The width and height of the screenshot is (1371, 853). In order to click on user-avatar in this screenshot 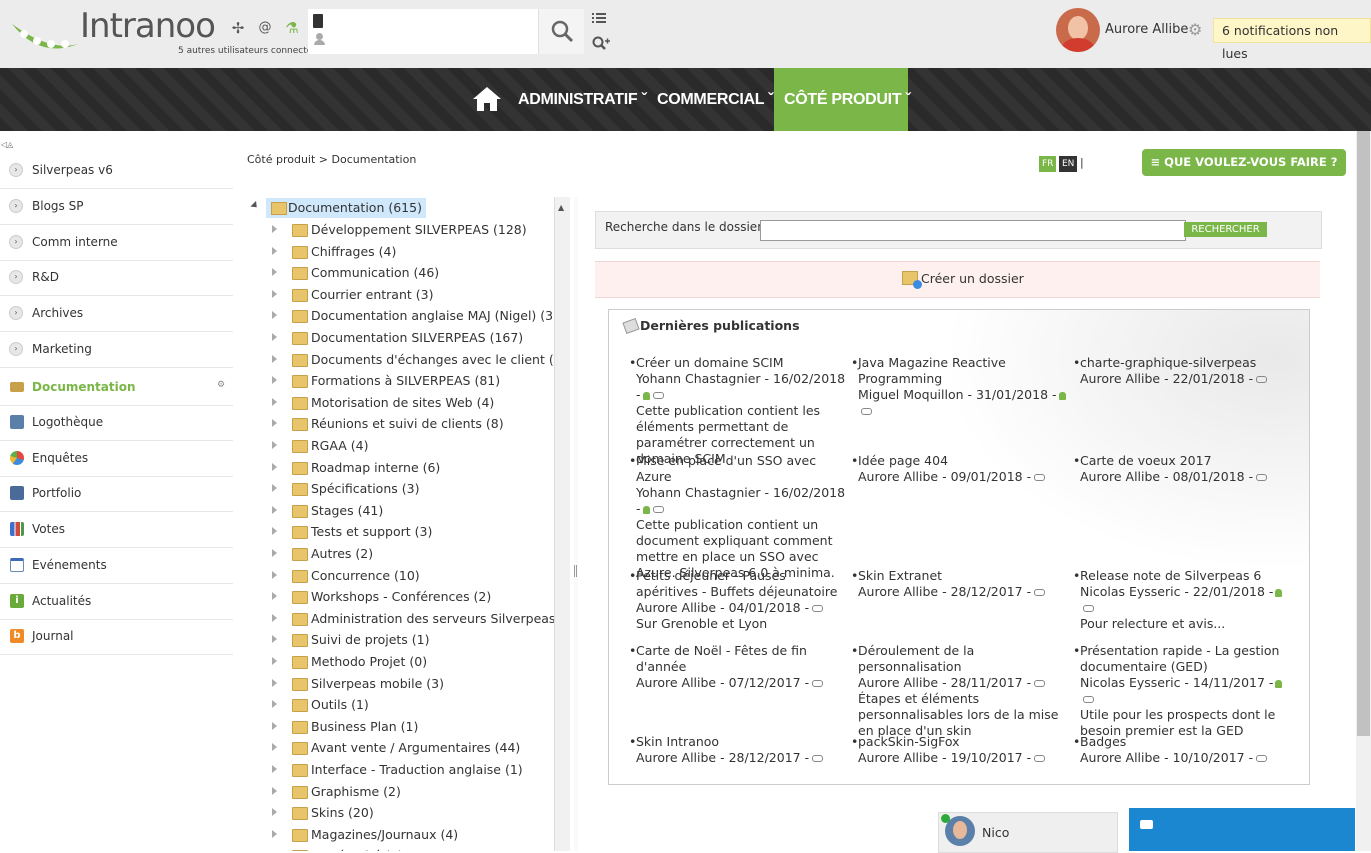, I will do `click(1078, 30)`.